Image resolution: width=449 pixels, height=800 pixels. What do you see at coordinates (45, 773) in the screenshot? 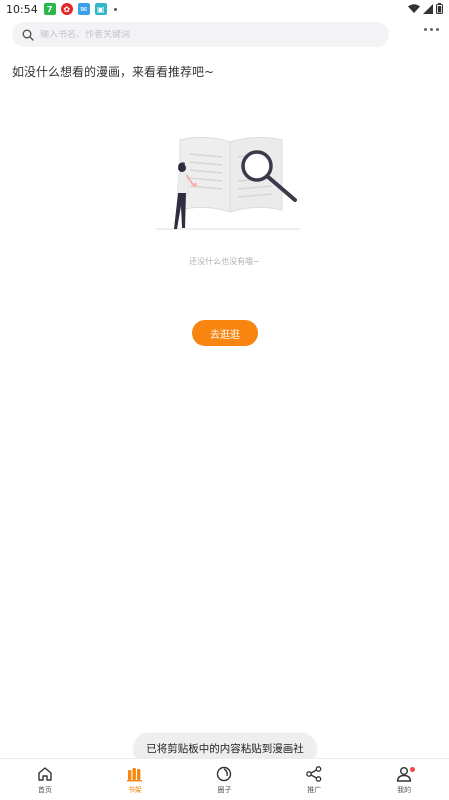
I see `home-icon` at bounding box center [45, 773].